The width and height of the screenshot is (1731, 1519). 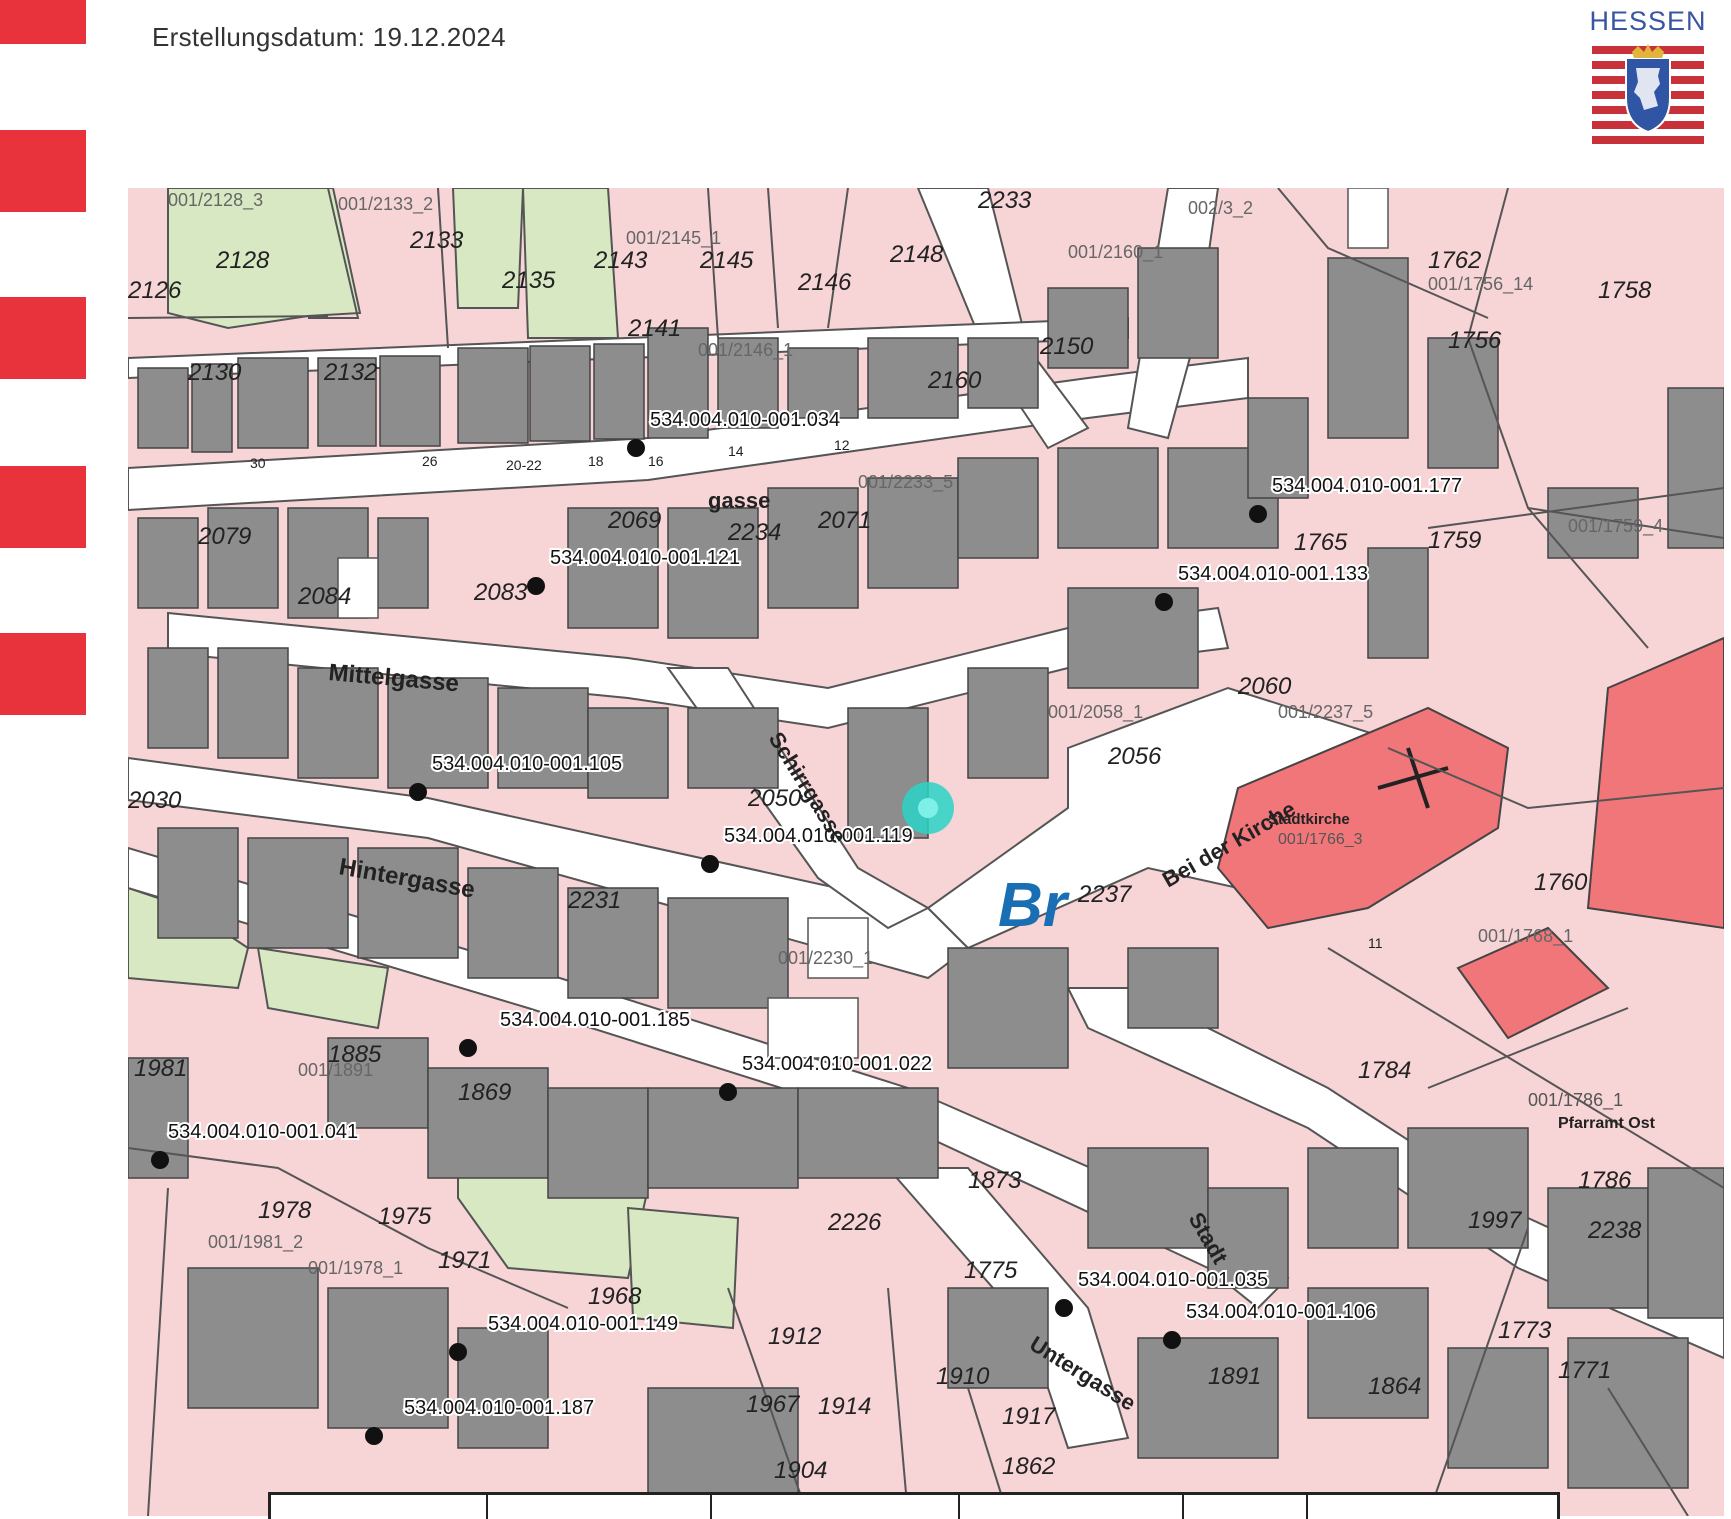 I want to click on parcel-number: 2130, so click(x=214, y=372).